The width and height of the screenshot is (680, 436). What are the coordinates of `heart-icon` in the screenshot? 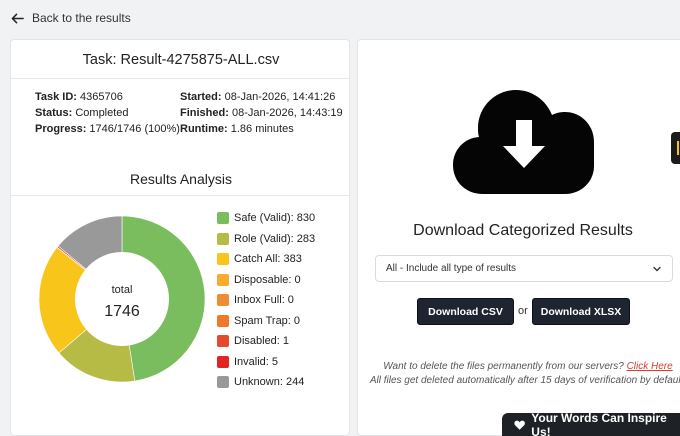 It's located at (519, 425).